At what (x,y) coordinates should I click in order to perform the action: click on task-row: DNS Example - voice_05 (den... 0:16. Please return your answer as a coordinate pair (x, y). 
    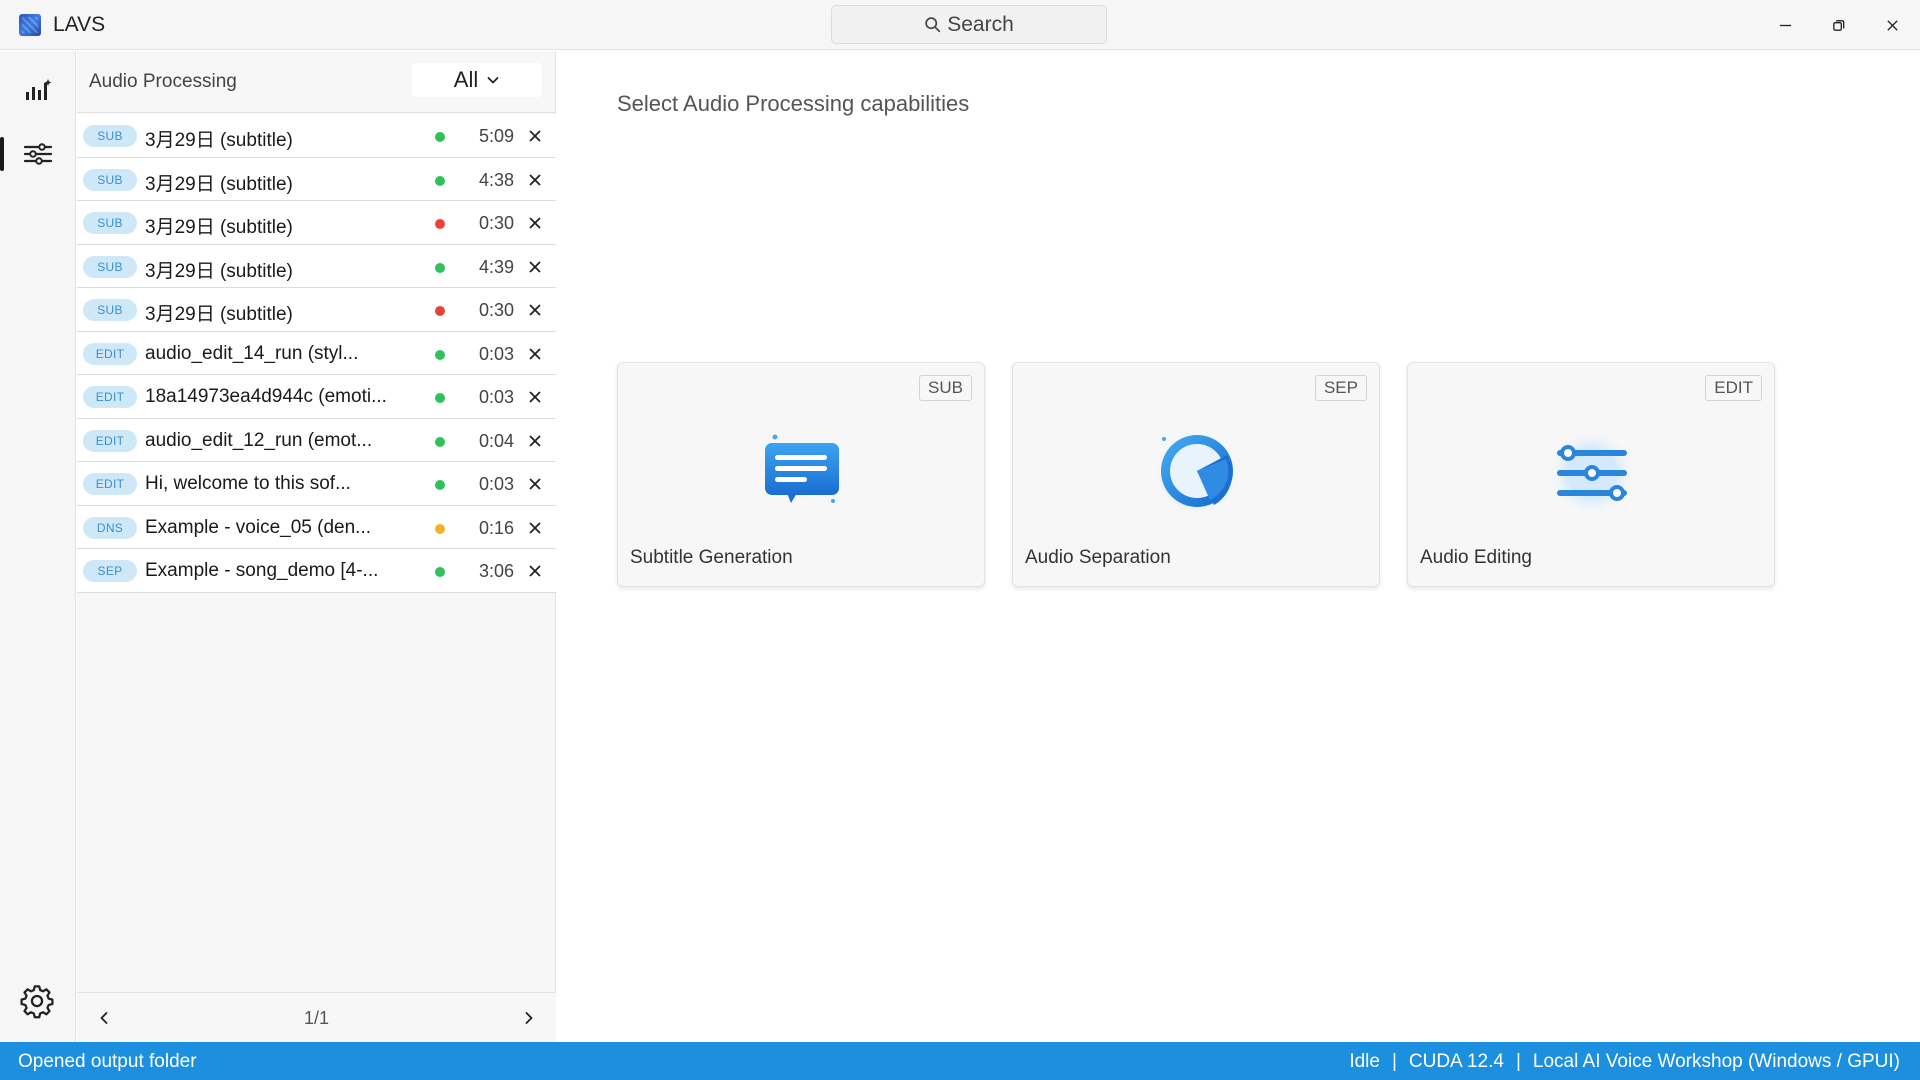
    Looking at the image, I should click on (316, 527).